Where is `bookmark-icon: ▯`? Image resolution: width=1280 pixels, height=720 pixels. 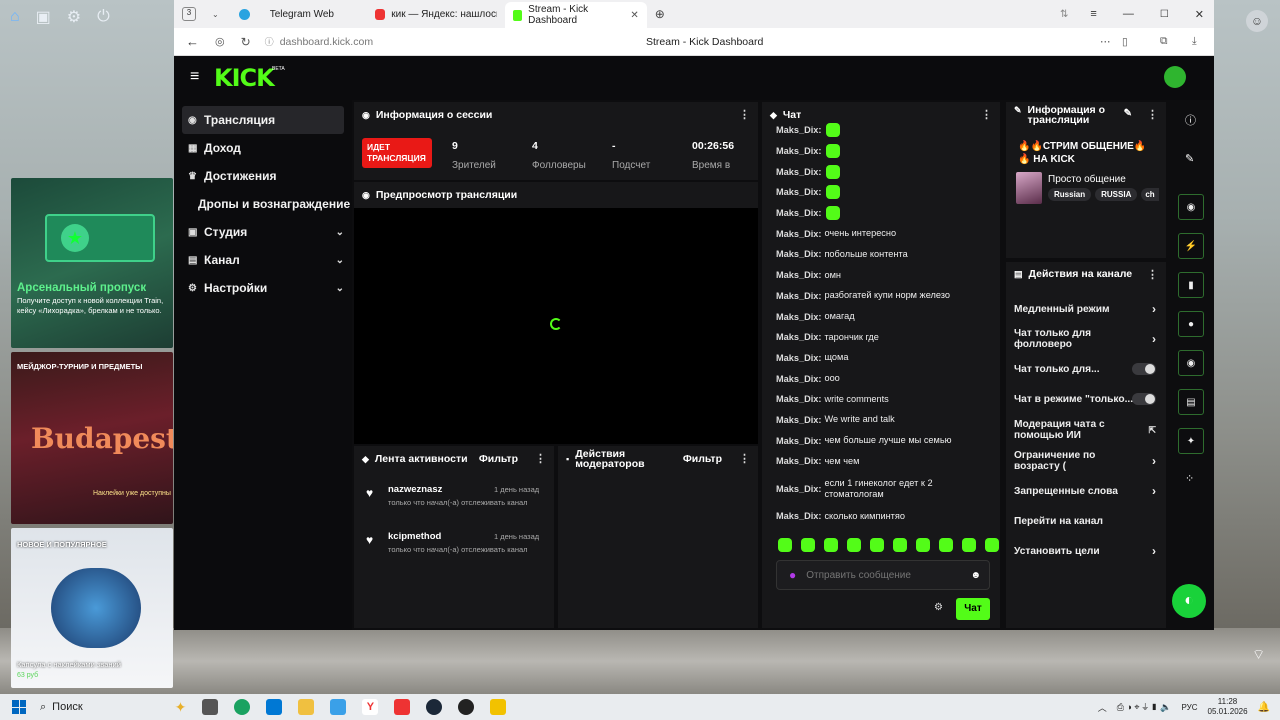
bookmark-icon: ▯ is located at coordinates (1125, 42).